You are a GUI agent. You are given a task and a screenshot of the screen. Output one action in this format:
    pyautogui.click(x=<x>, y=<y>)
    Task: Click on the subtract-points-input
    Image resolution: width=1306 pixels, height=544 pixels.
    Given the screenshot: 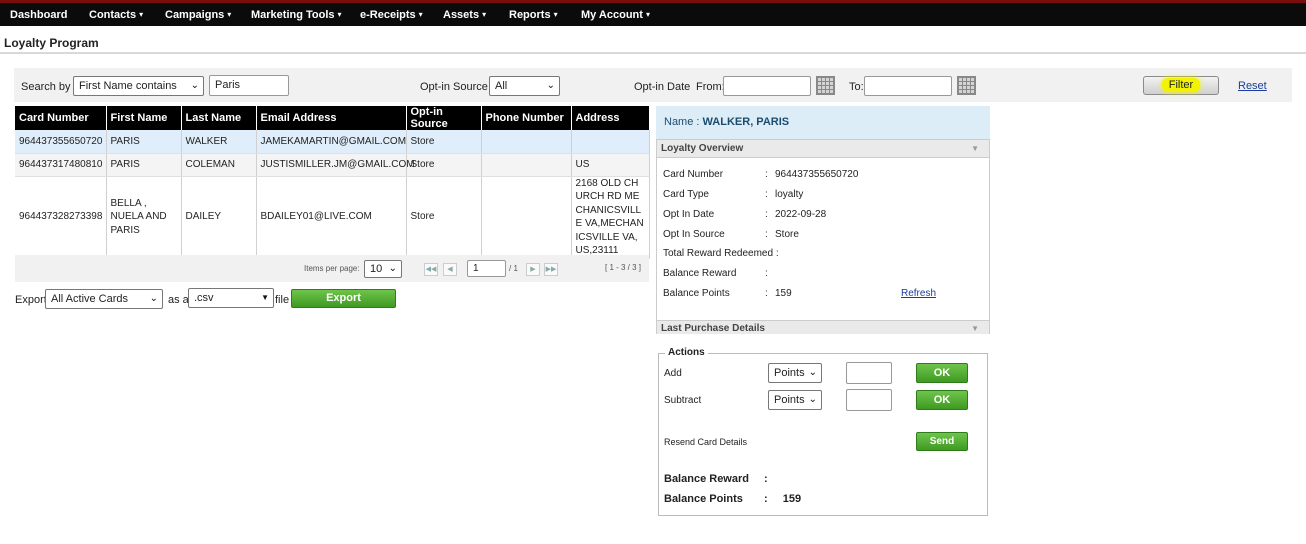 What is the action you would take?
    pyautogui.click(x=869, y=400)
    